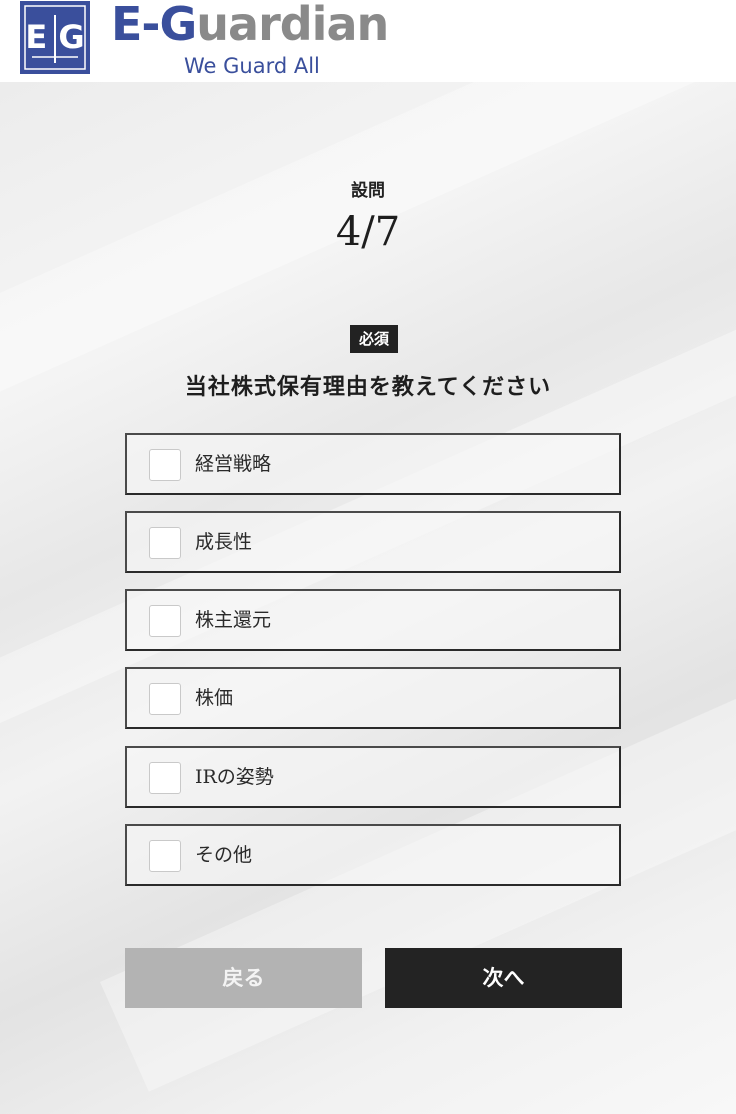  I want to click on brand-tagline: We Guard All, so click(252, 66).